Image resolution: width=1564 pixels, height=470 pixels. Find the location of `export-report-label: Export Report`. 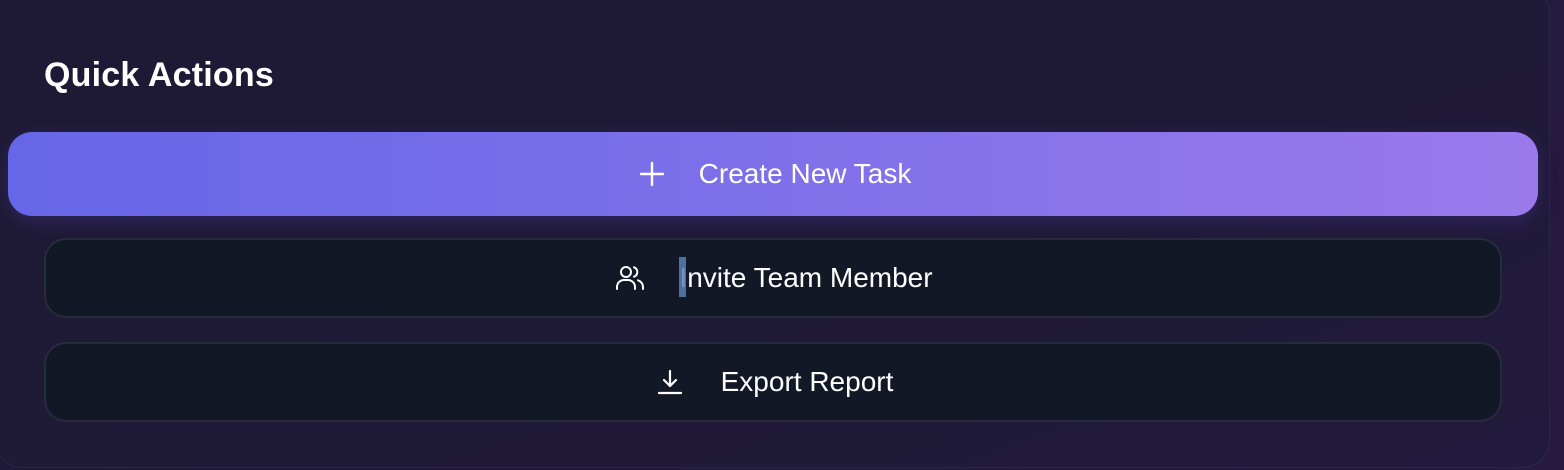

export-report-label: Export Report is located at coordinates (807, 381).